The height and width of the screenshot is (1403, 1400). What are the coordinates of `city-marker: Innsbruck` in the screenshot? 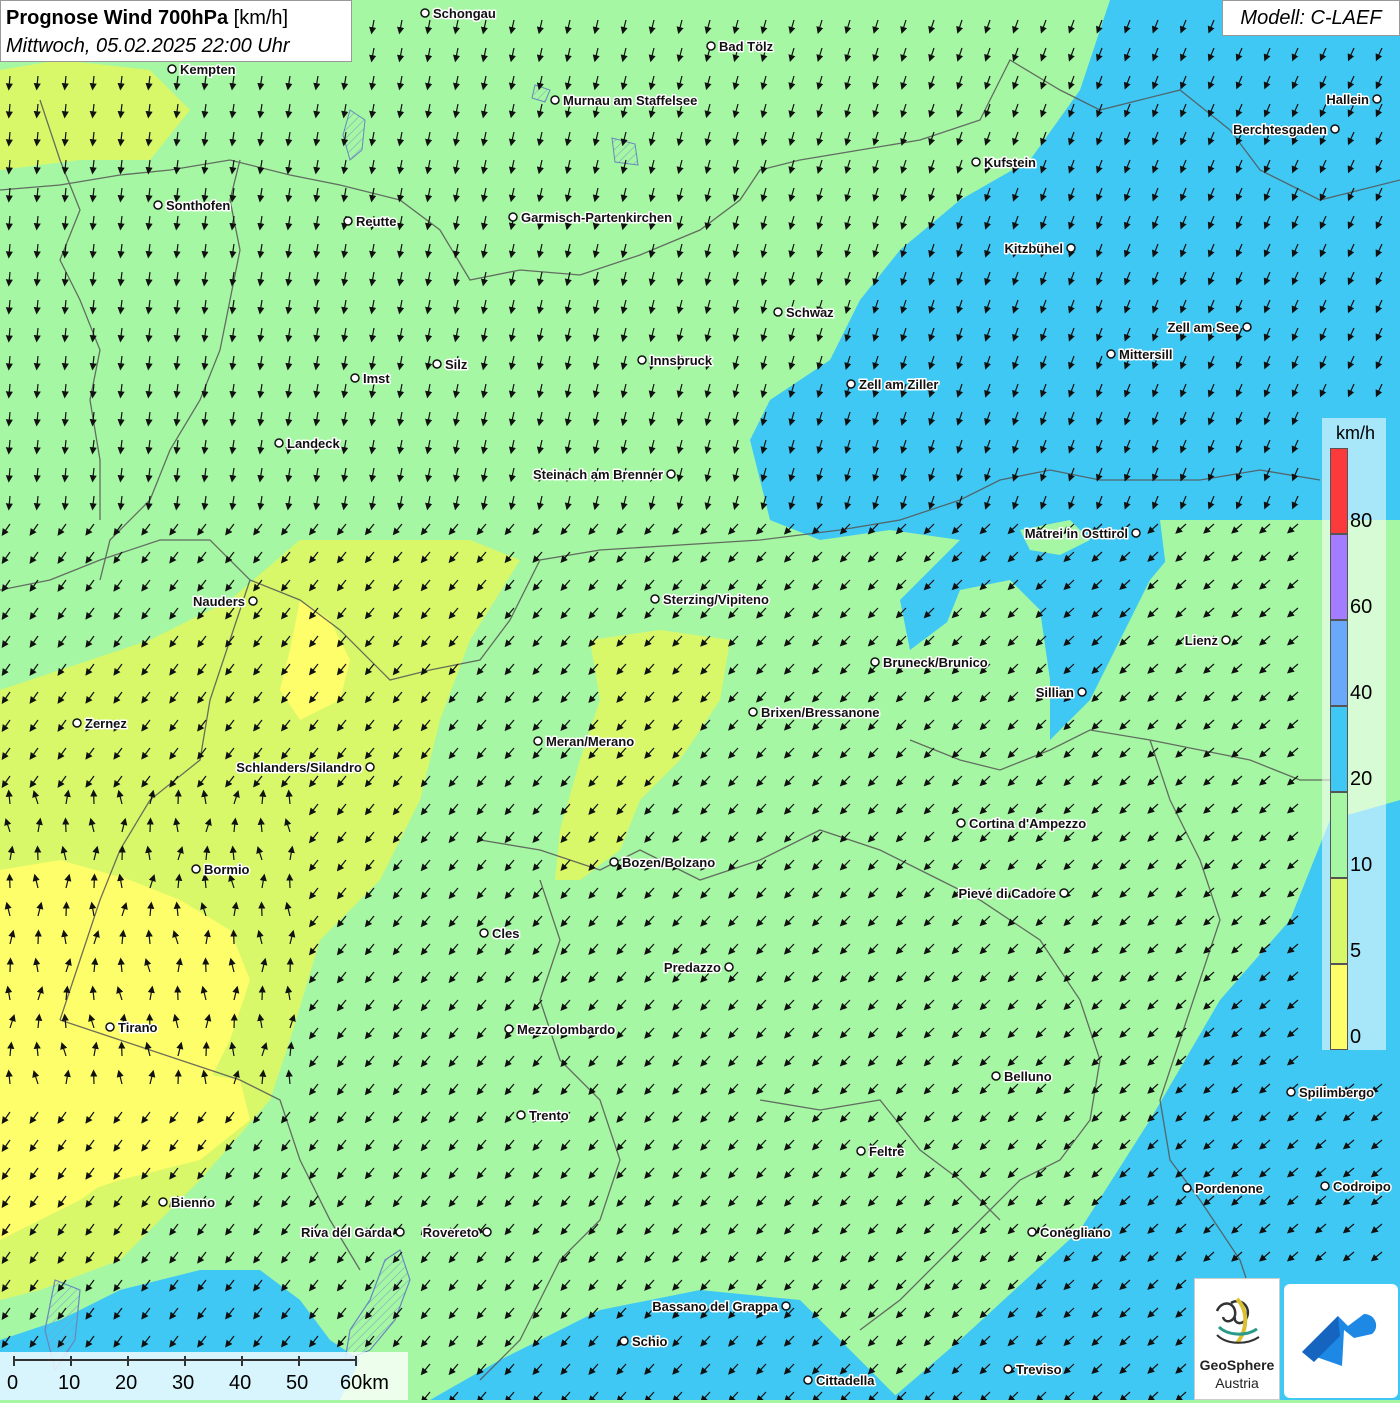 It's located at (675, 360).